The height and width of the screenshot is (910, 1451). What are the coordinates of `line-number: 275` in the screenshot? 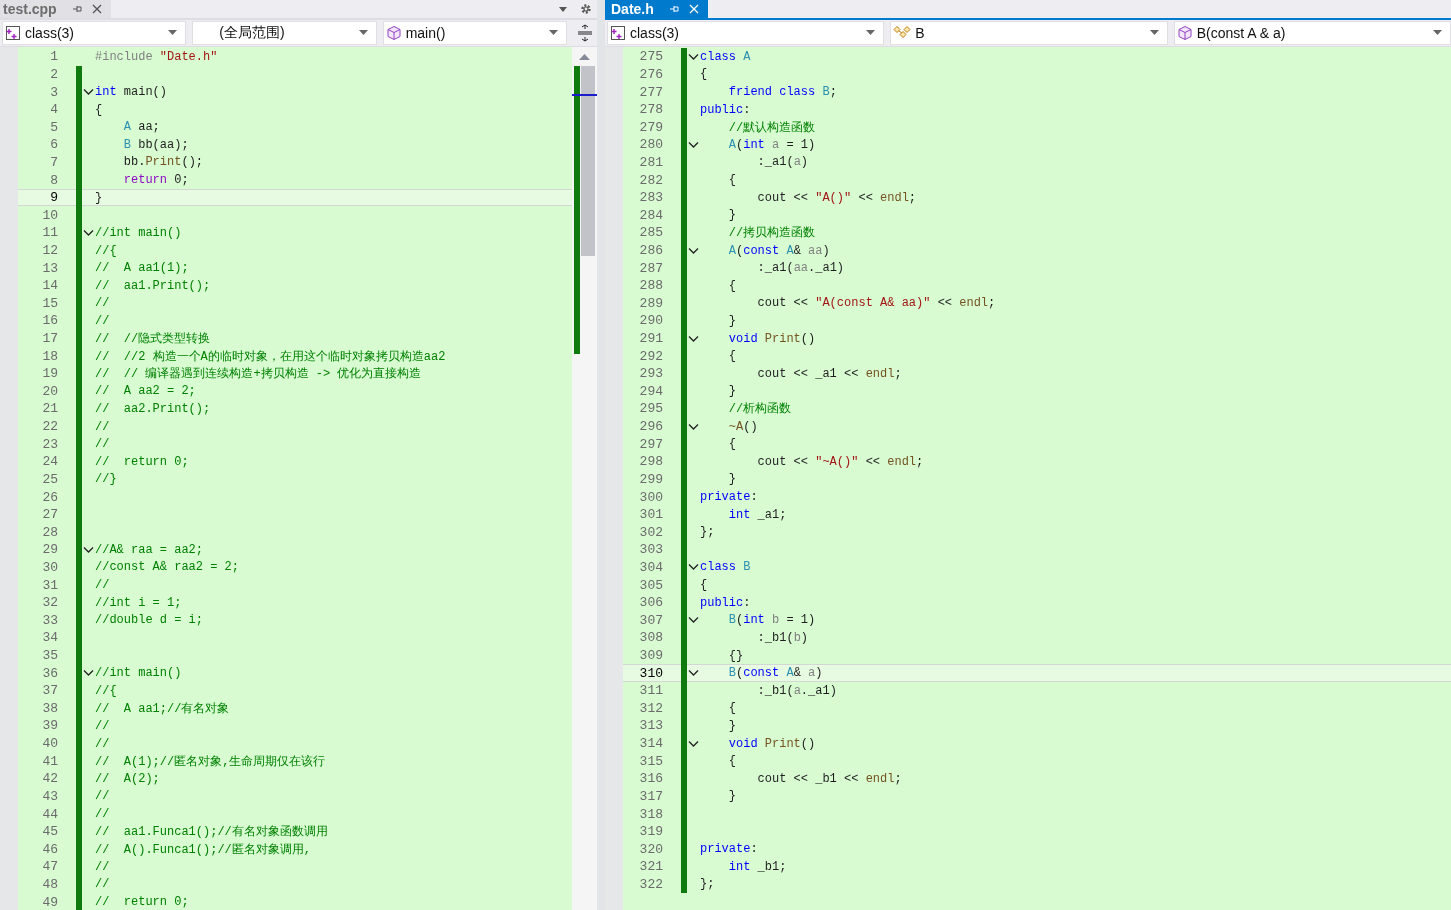 It's located at (650, 57).